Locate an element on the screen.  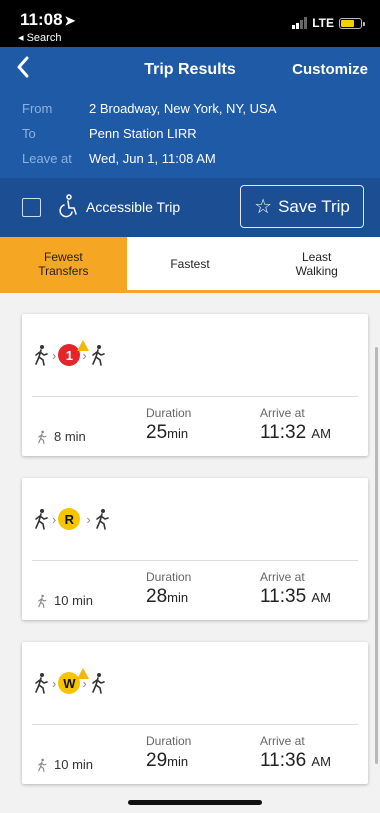
route-steps: › W › is located at coordinates (69, 682).